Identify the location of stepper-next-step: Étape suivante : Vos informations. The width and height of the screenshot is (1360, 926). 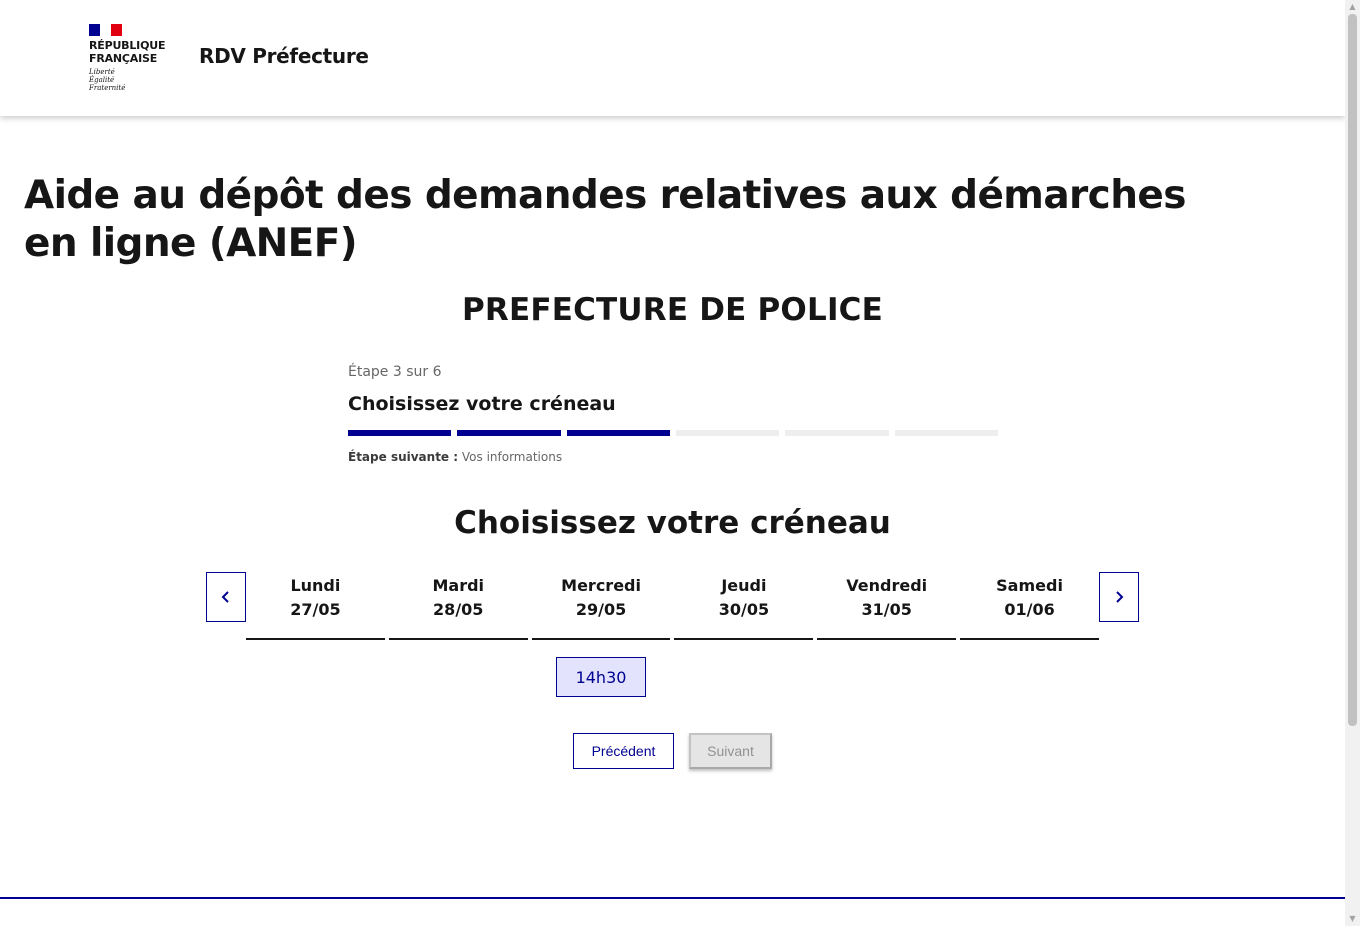
(673, 457).